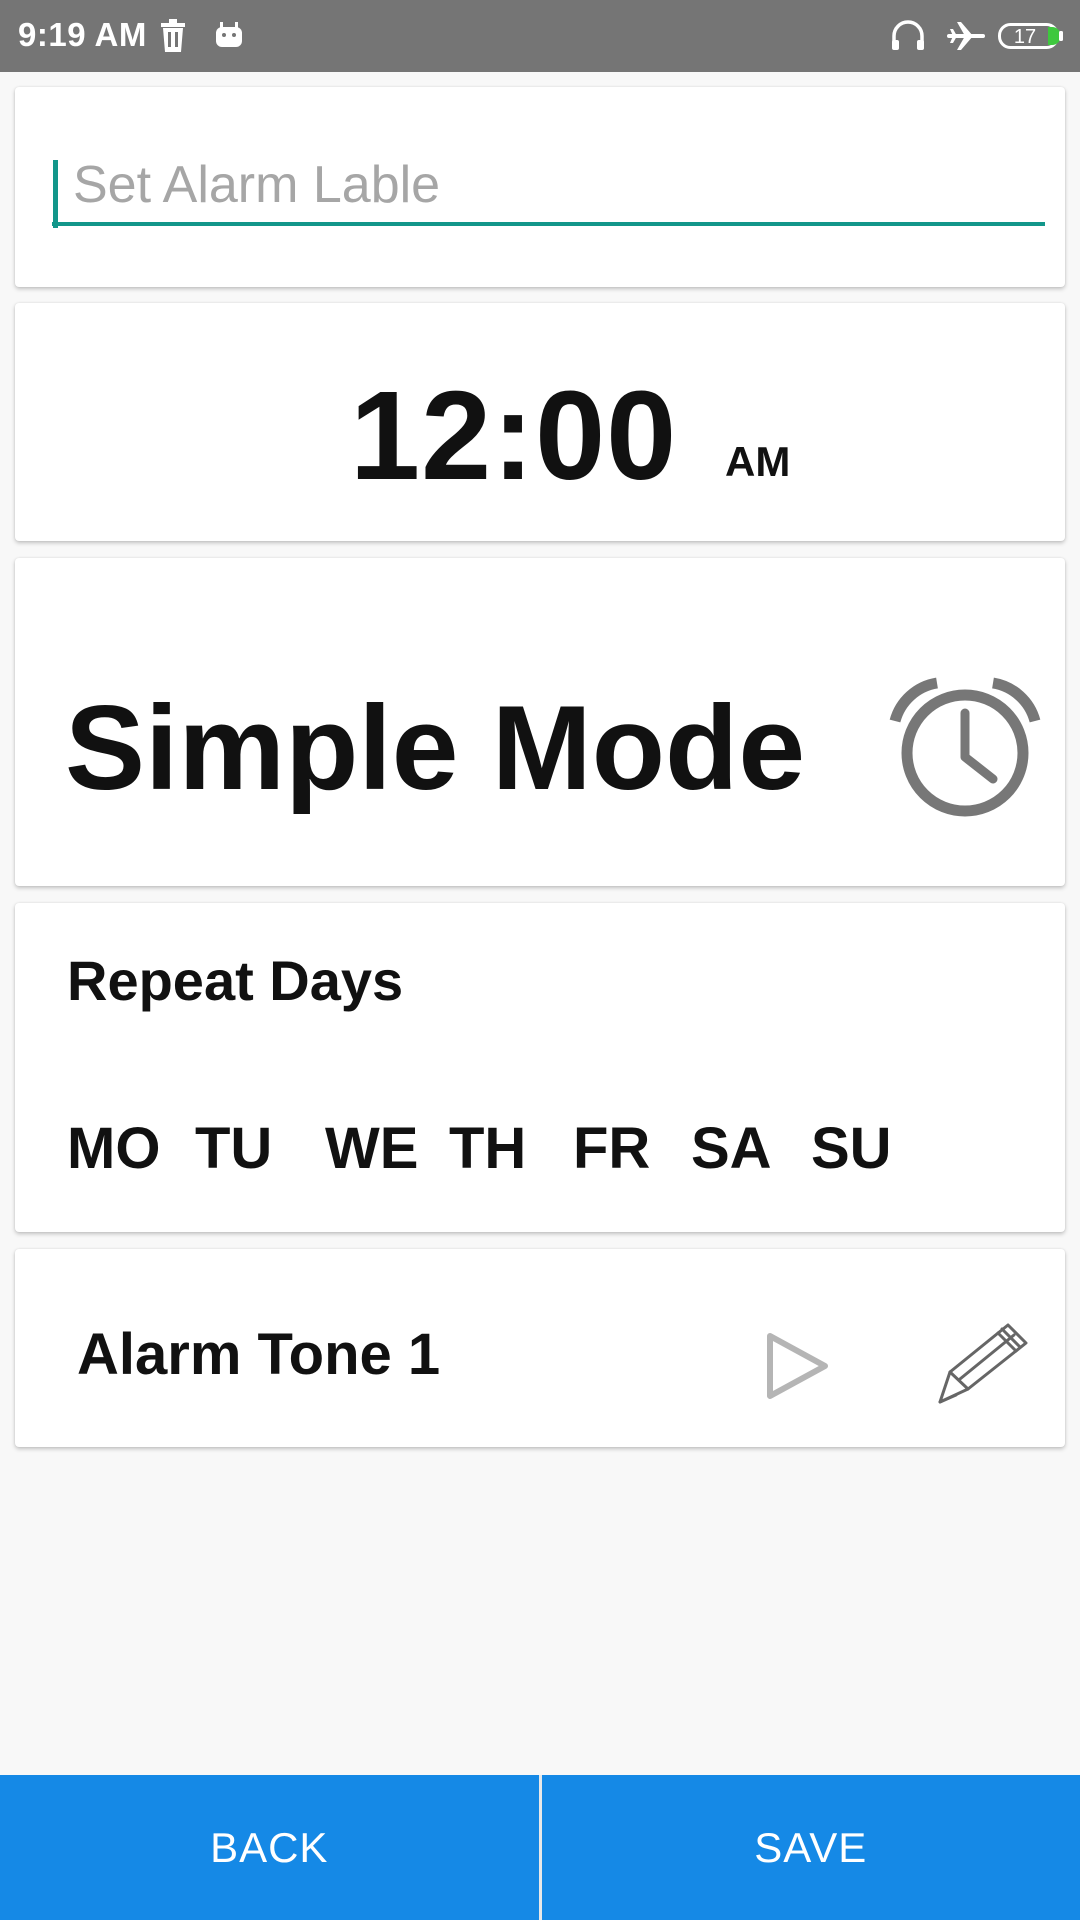  What do you see at coordinates (435, 748) in the screenshot?
I see `mode-title: Simple Mode` at bounding box center [435, 748].